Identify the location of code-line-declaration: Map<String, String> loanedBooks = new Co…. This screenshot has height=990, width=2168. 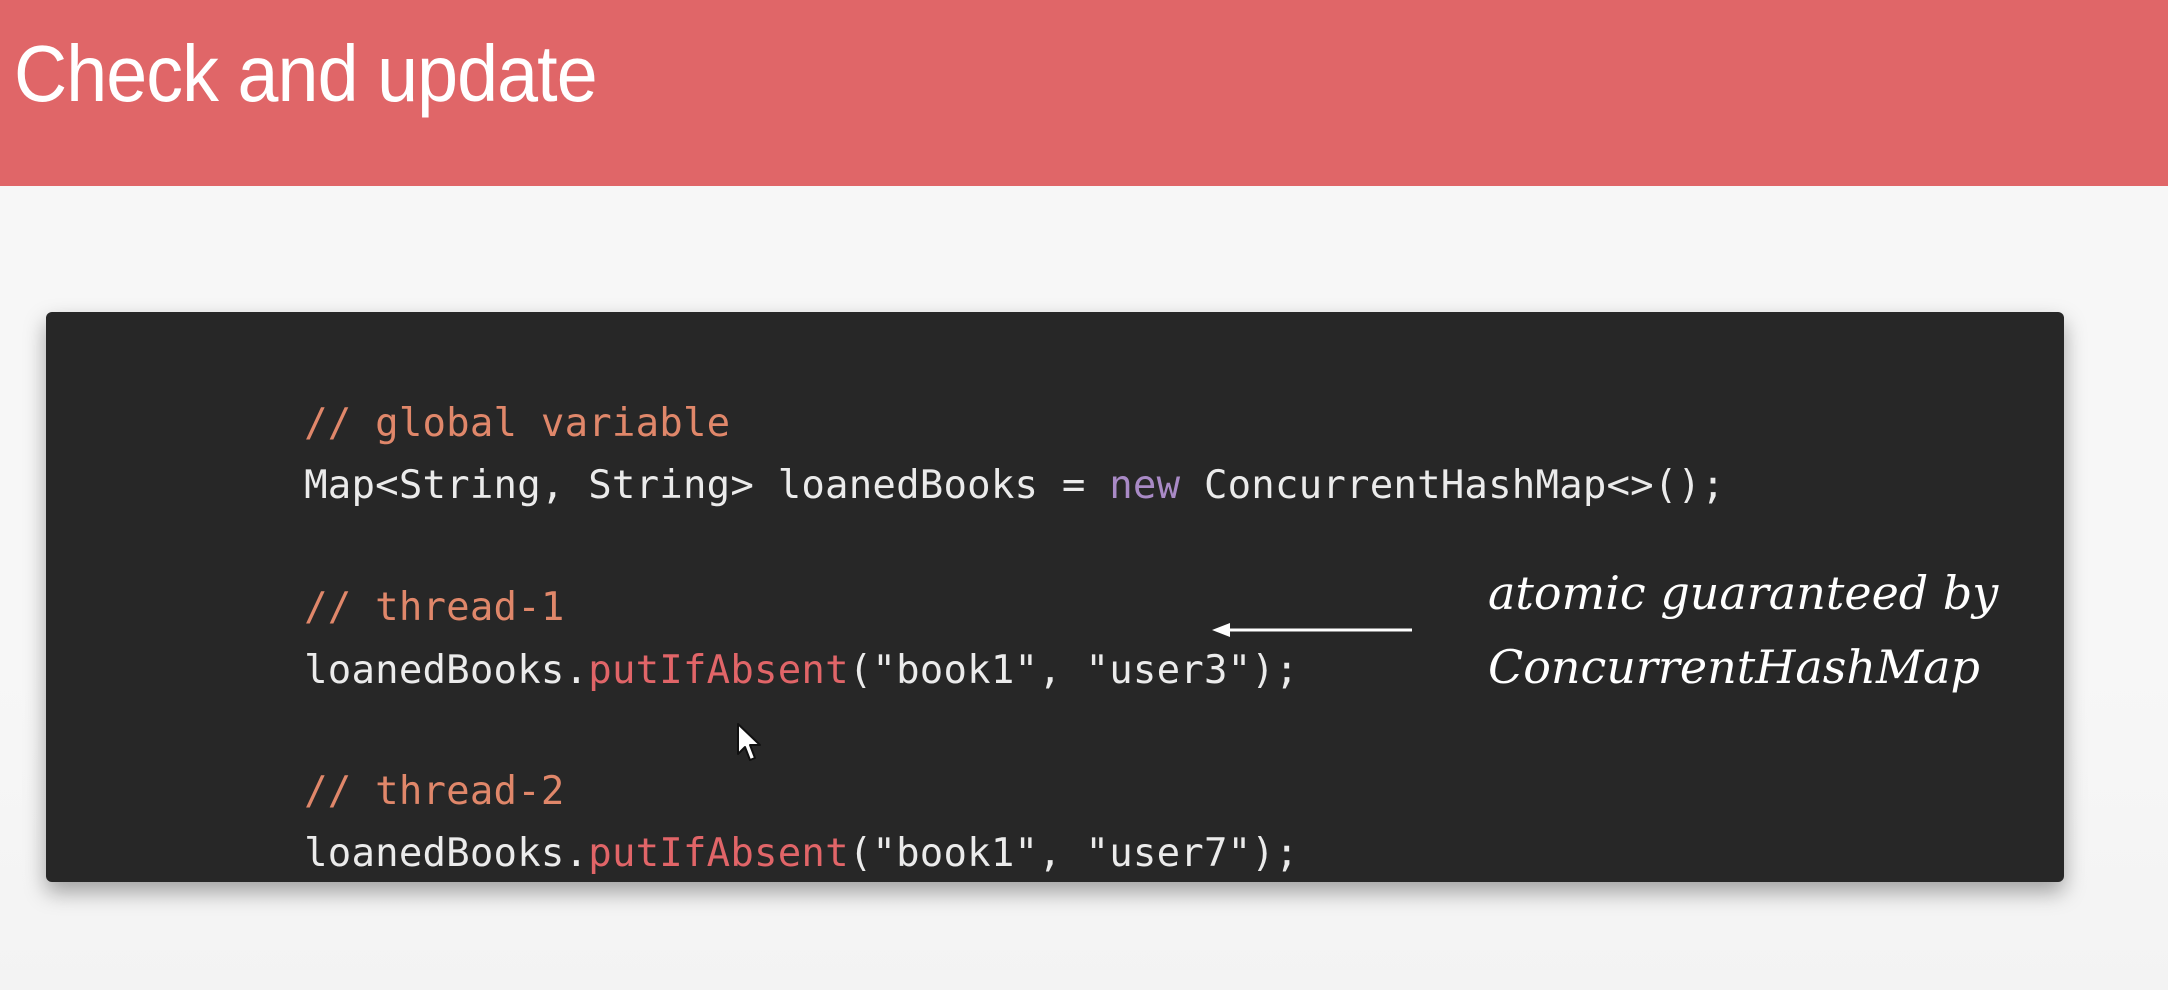
(943, 485).